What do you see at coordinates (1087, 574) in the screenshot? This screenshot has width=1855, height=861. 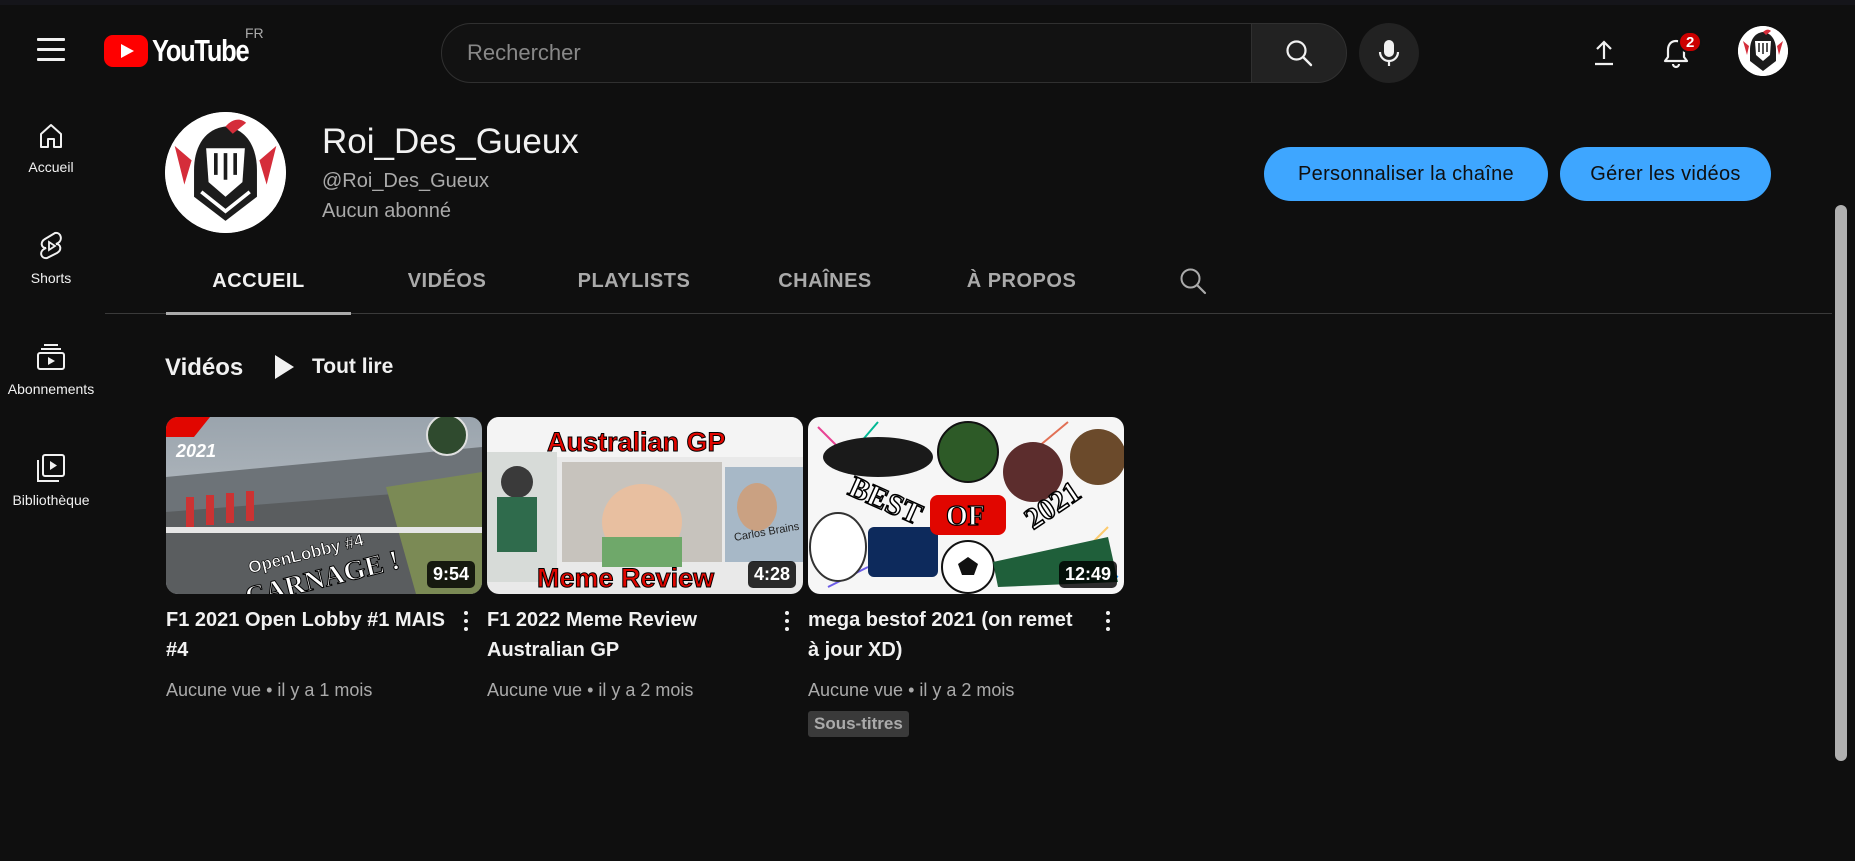 I see `video-duration: 12:49` at bounding box center [1087, 574].